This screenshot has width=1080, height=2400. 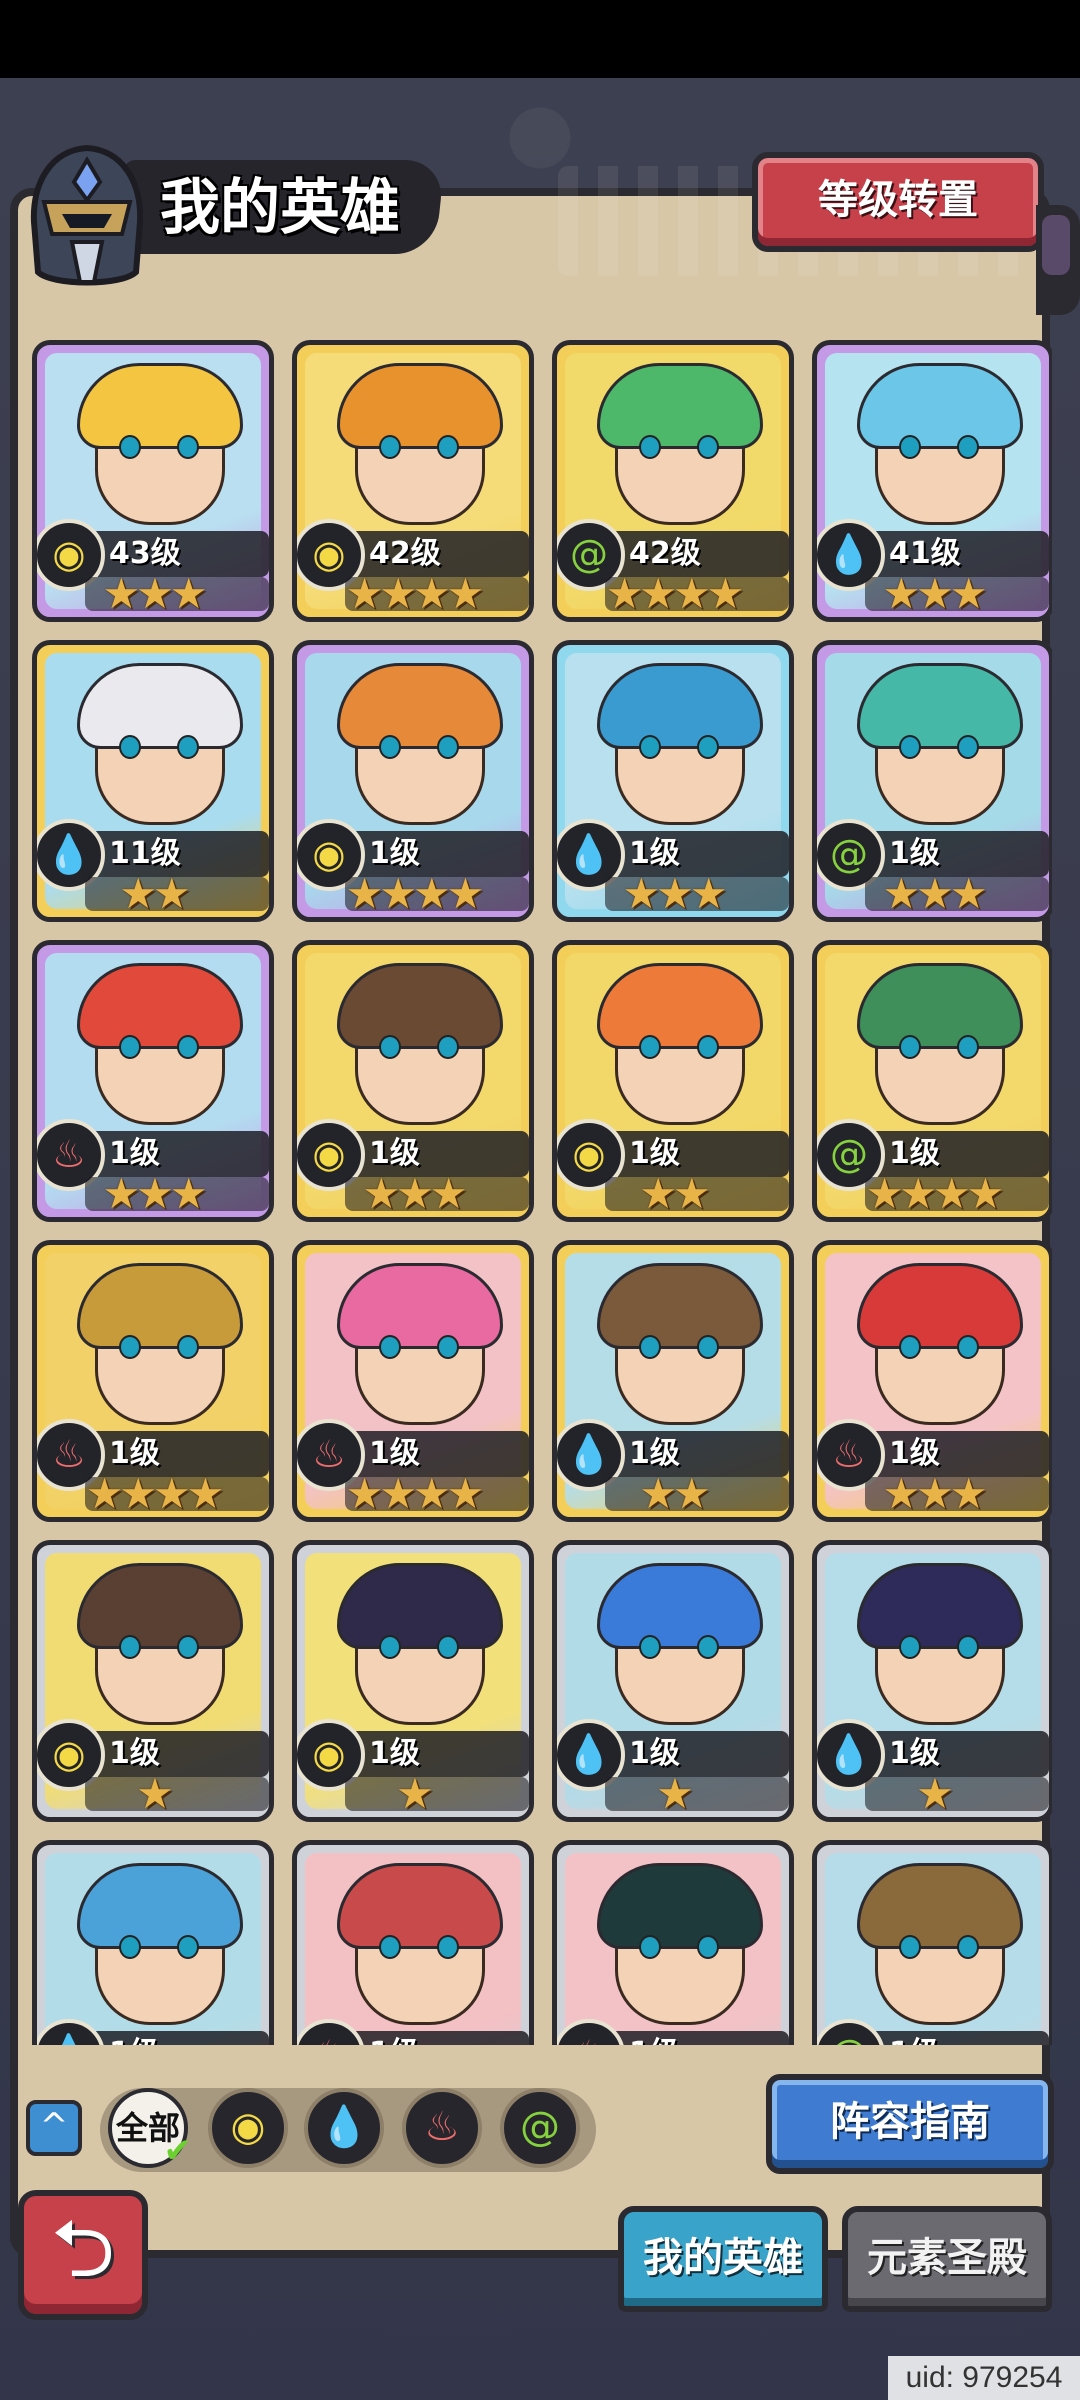 What do you see at coordinates (540, 39) in the screenshot?
I see `status-bar` at bounding box center [540, 39].